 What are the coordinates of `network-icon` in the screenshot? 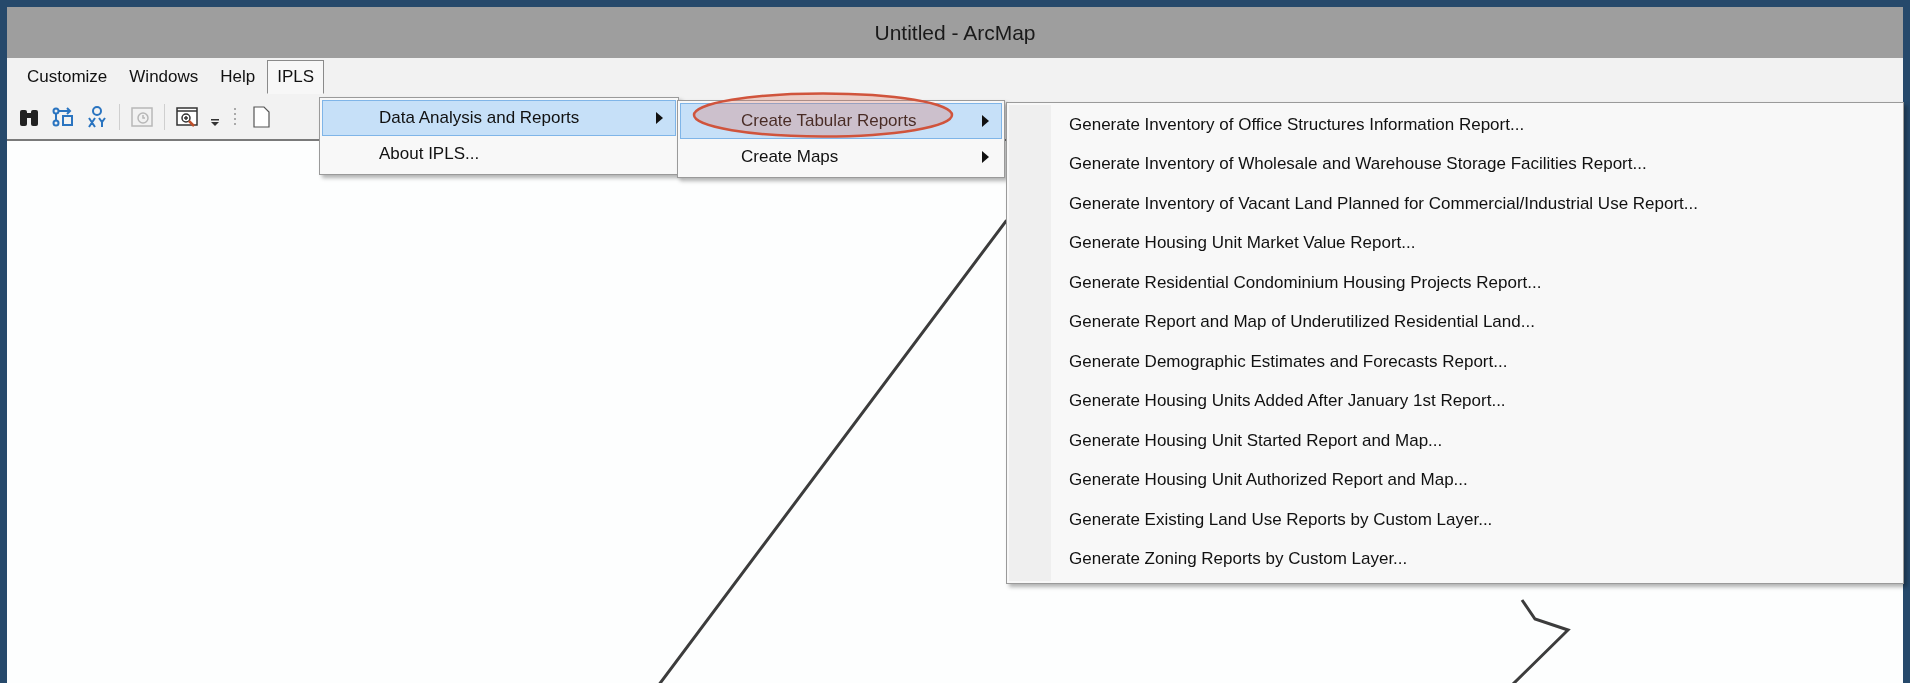 It's located at (63, 117).